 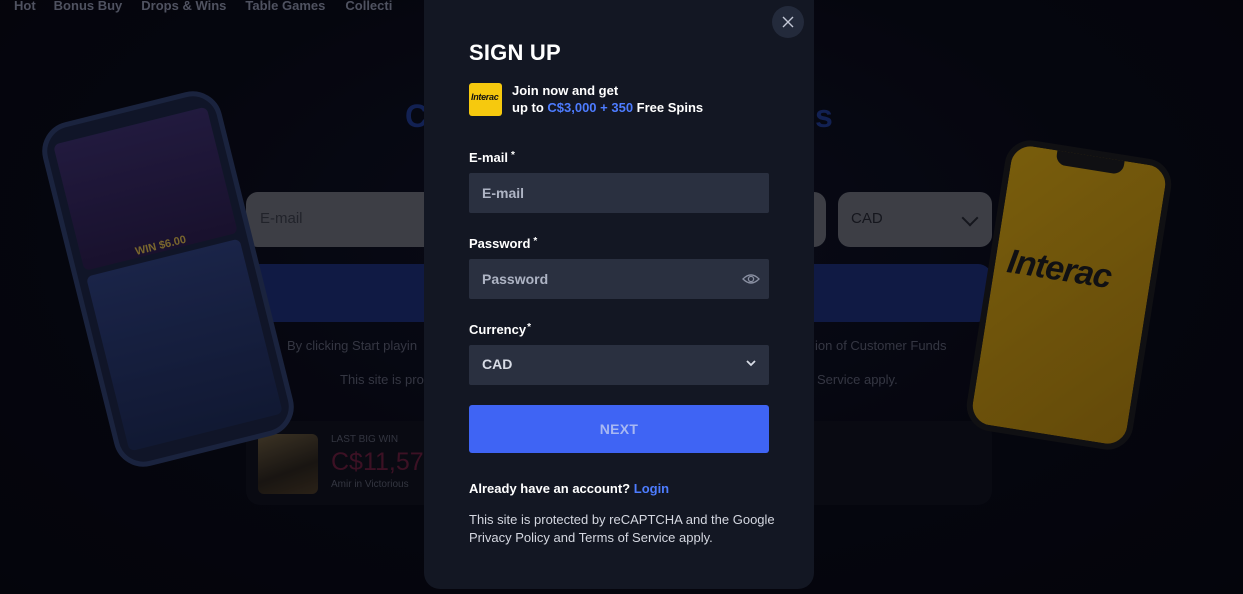 I want to click on promo-line-2-suffix: Free Spins, so click(x=668, y=107).